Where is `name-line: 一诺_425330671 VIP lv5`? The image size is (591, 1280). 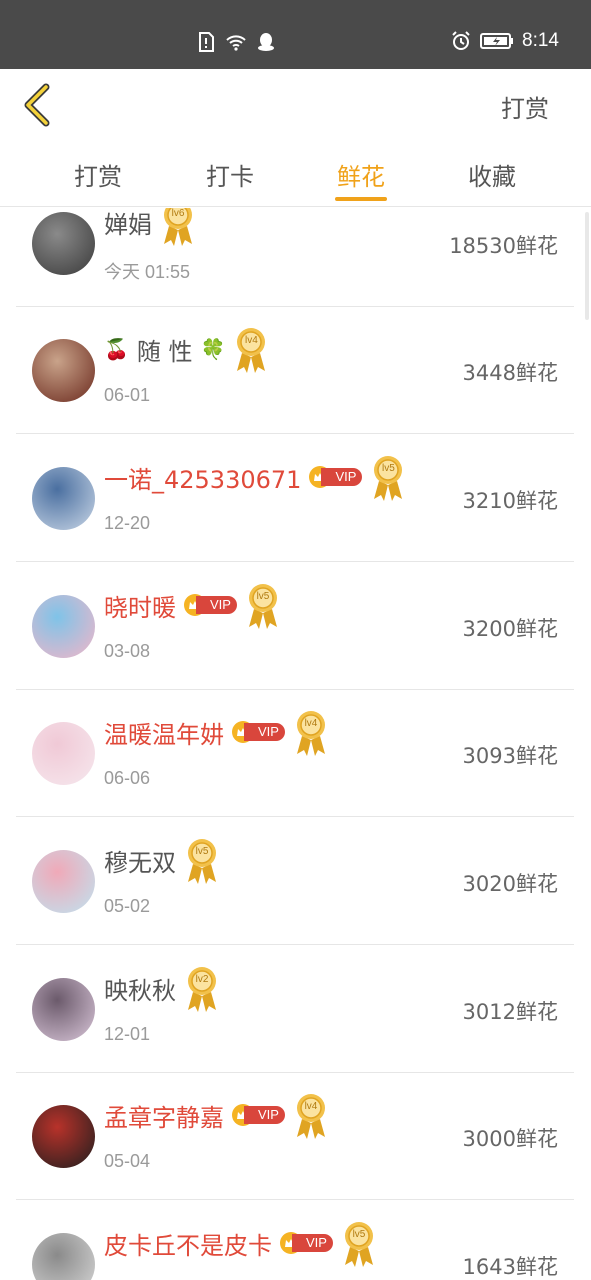
name-line: 一诺_425330671 VIP lv5 is located at coordinates (255, 478).